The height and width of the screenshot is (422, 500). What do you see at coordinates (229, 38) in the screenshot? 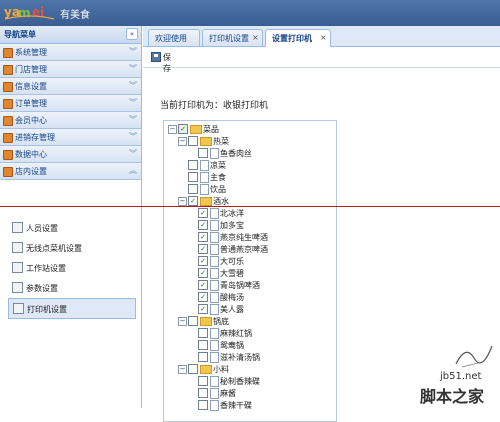
I see `tab-label: 打印机设置` at bounding box center [229, 38].